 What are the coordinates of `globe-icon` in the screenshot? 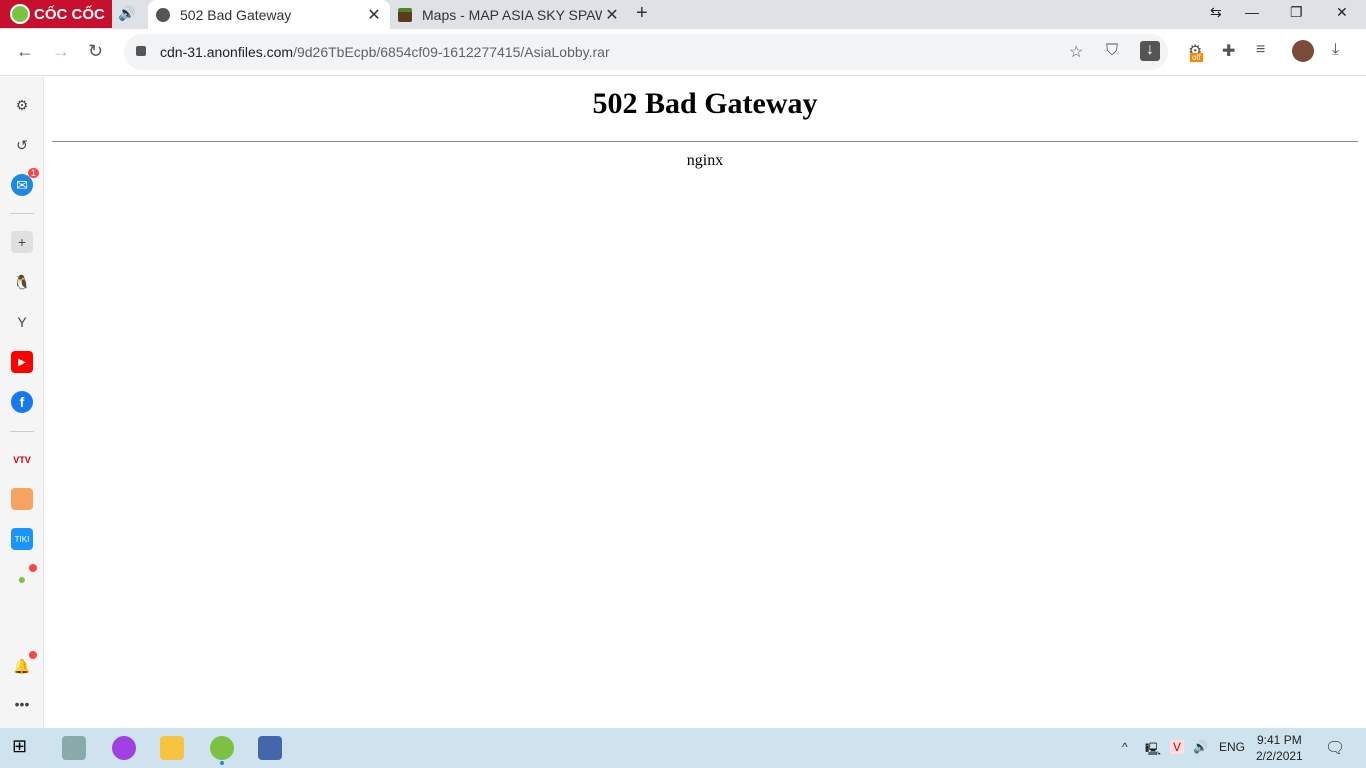 It's located at (163, 14).